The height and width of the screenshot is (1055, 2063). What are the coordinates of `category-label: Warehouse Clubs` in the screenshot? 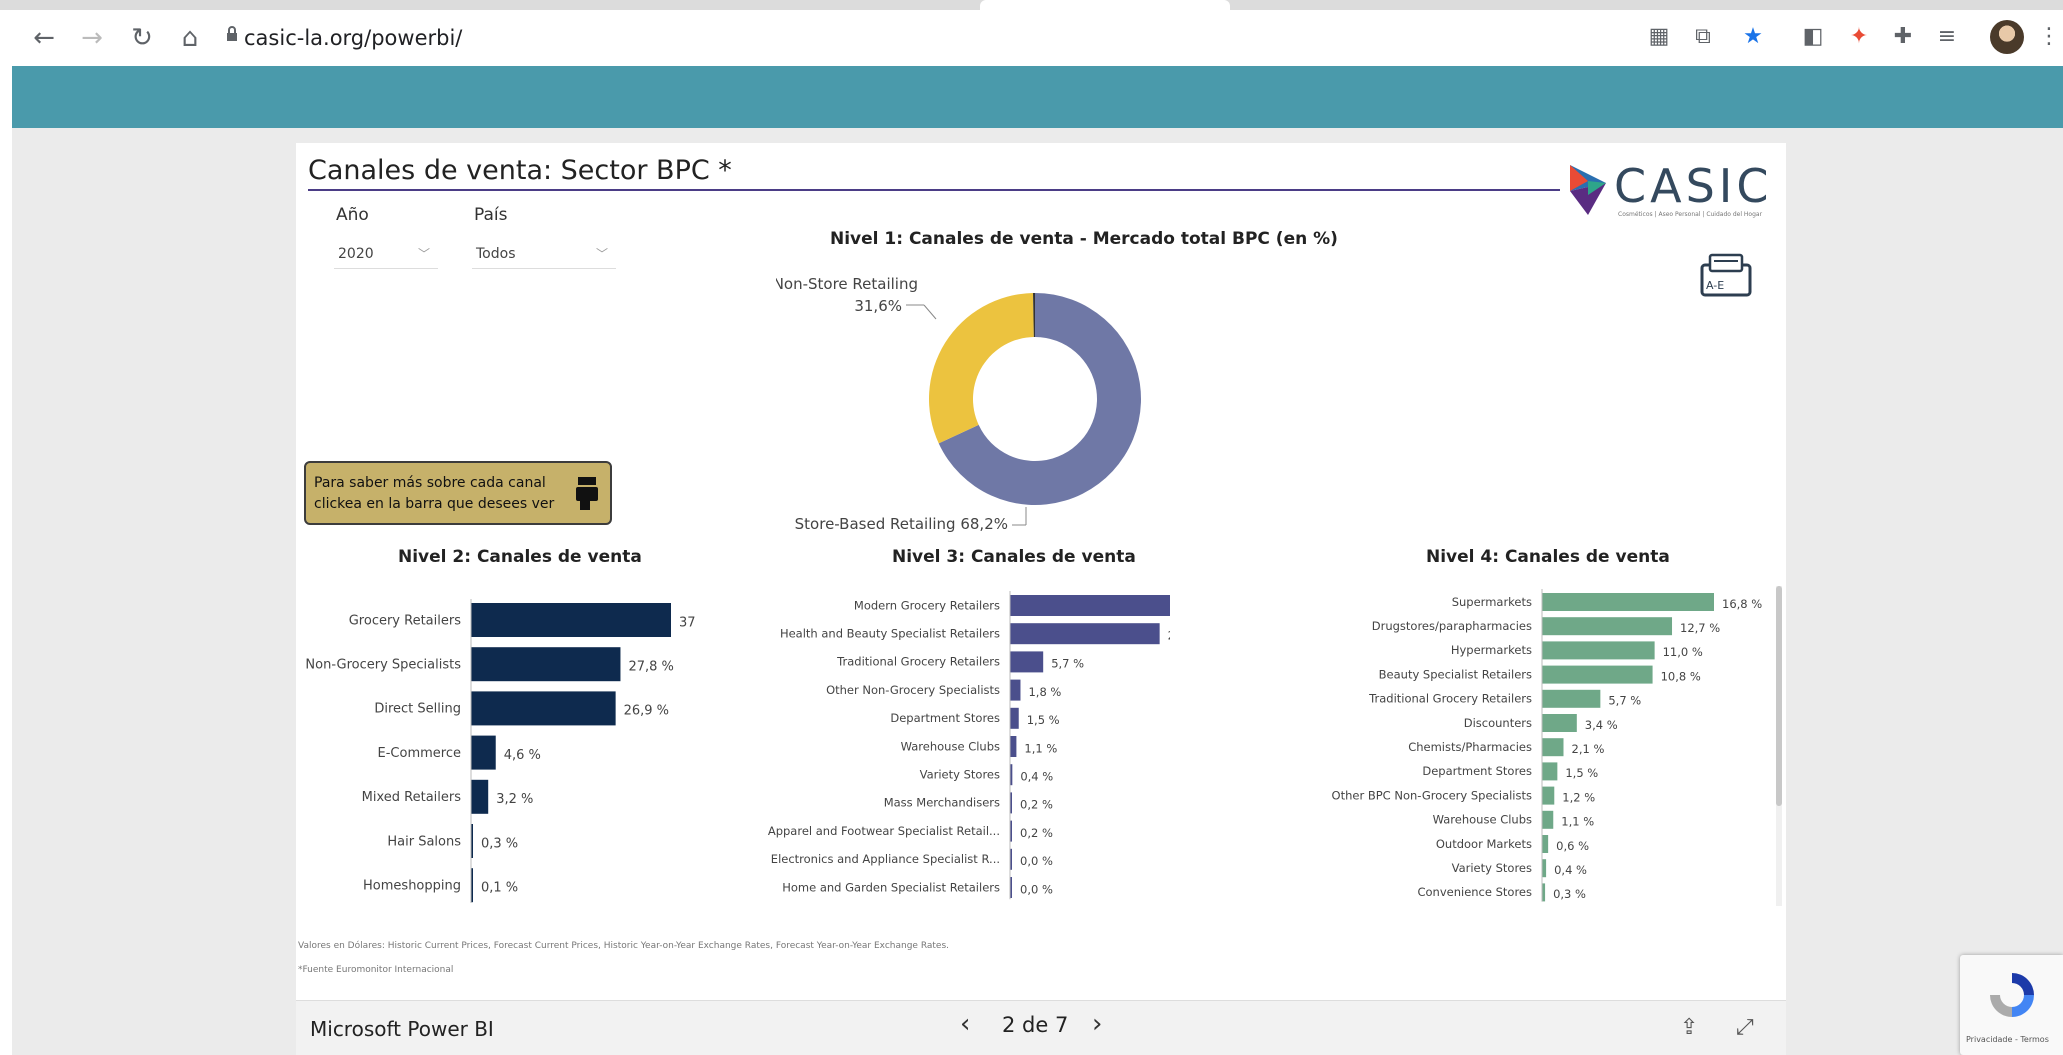 It's located at (1482, 820).